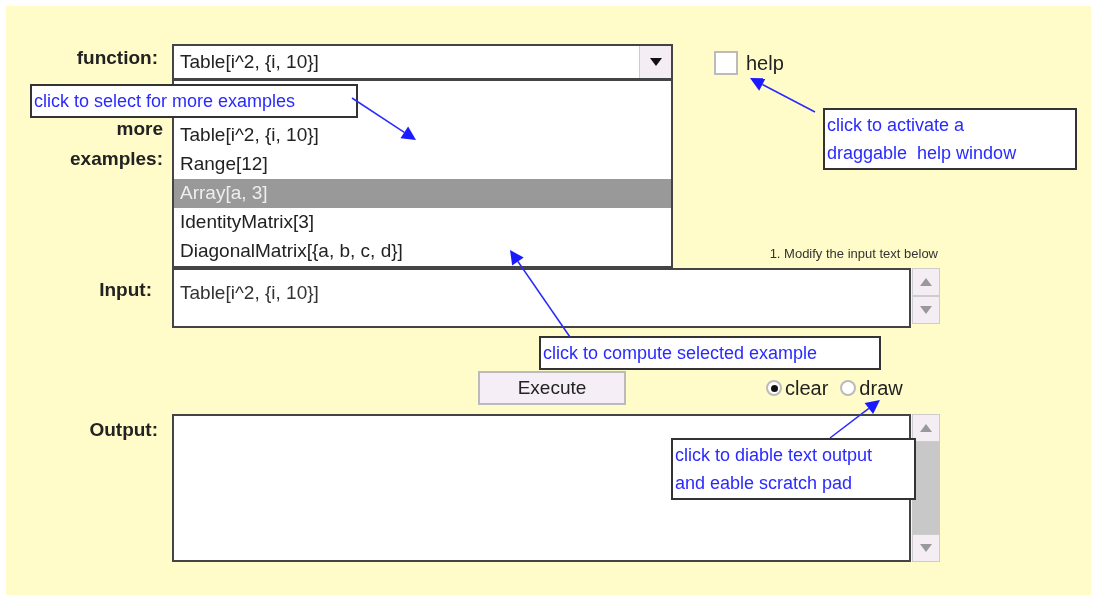 The height and width of the screenshot is (601, 1097). Describe the element at coordinates (116, 144) in the screenshot. I see `field-label: more examples:` at that location.